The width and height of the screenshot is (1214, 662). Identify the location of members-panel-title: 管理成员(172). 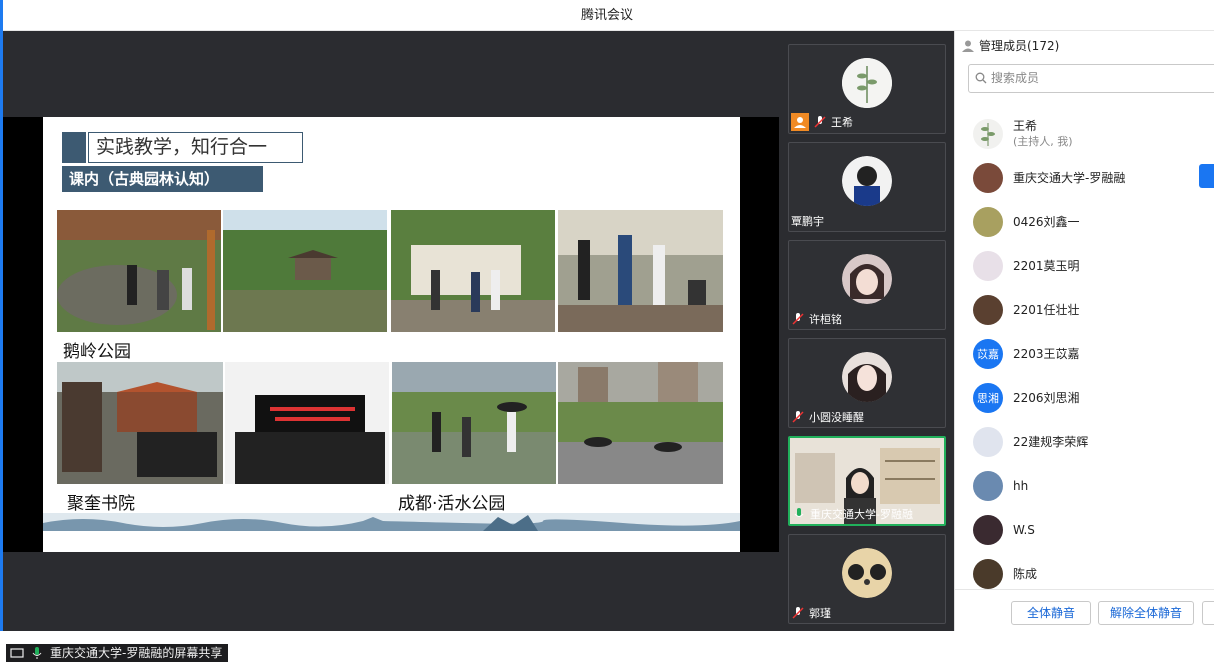
(1019, 46).